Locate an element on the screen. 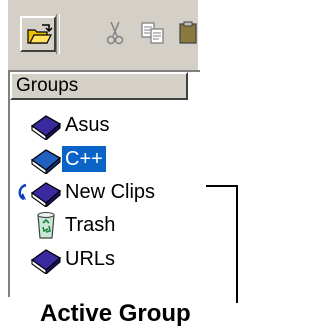  group-item-urls: URLs is located at coordinates (74, 260).